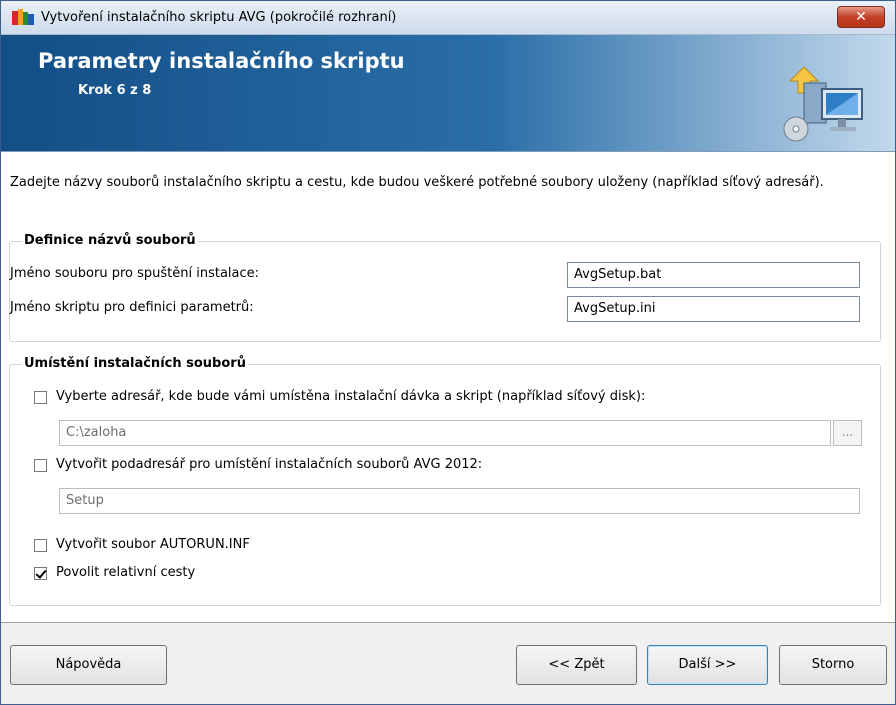 The height and width of the screenshot is (705, 896). I want to click on back-button: << Zpět, so click(576, 665).